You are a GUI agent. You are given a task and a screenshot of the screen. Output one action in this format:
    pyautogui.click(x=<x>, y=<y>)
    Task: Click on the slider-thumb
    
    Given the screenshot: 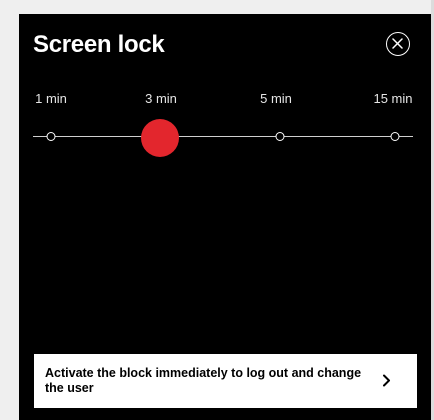 What is the action you would take?
    pyautogui.click(x=160, y=138)
    